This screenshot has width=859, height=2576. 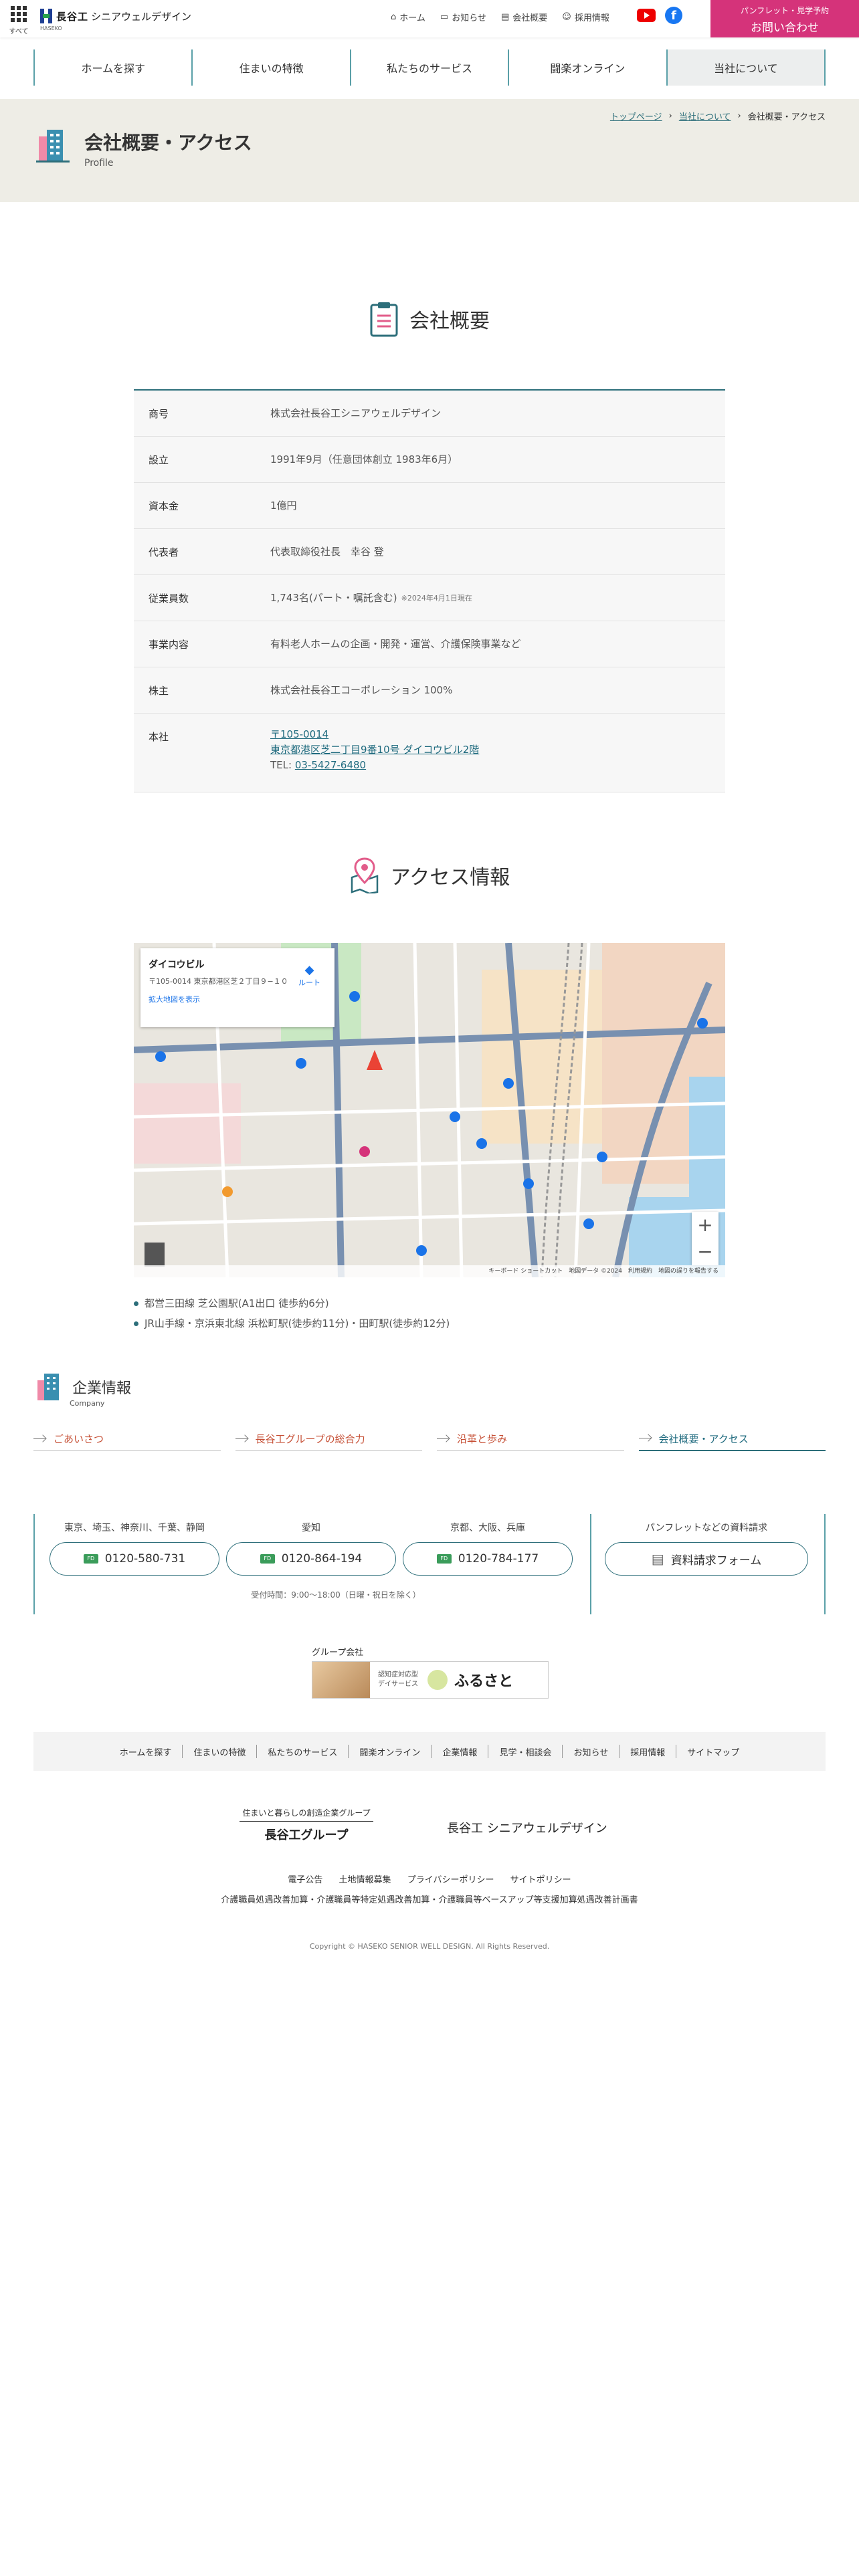 I want to click on document-request-button: ▤ 資料請求フォーム, so click(x=706, y=1559).